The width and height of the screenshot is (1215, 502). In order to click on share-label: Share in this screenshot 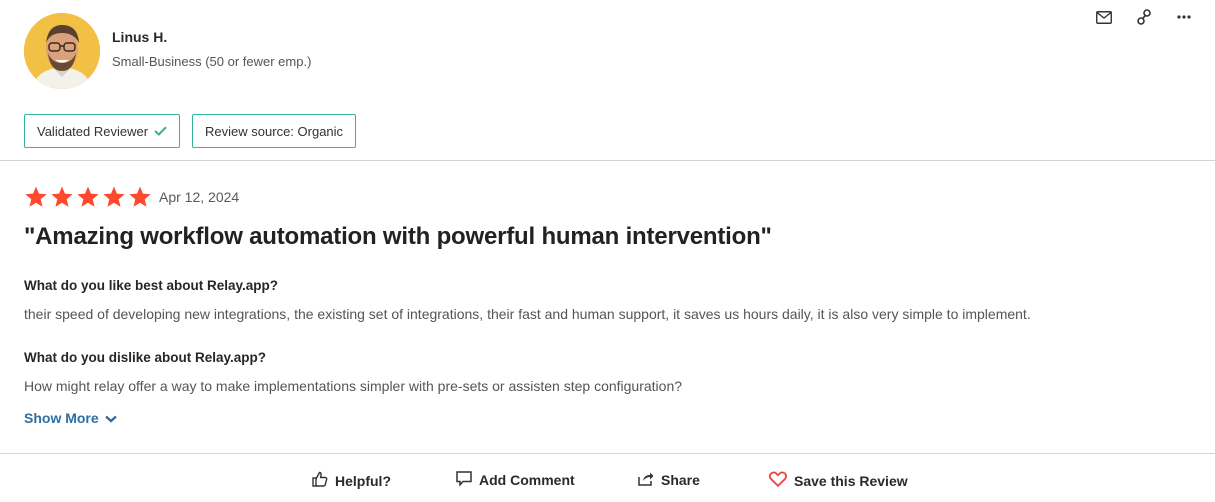, I will do `click(680, 480)`.